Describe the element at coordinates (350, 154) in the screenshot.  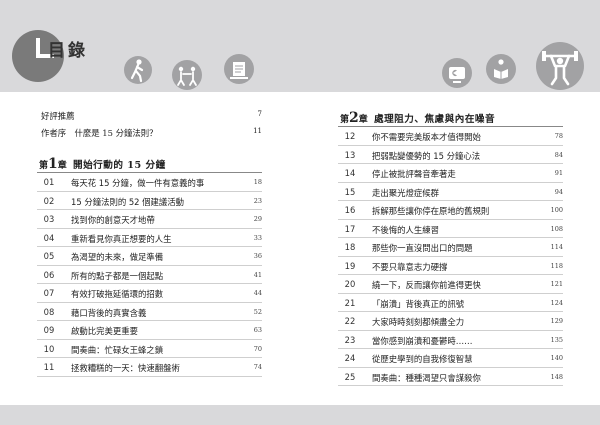
I see `toc-row-number: 13` at that location.